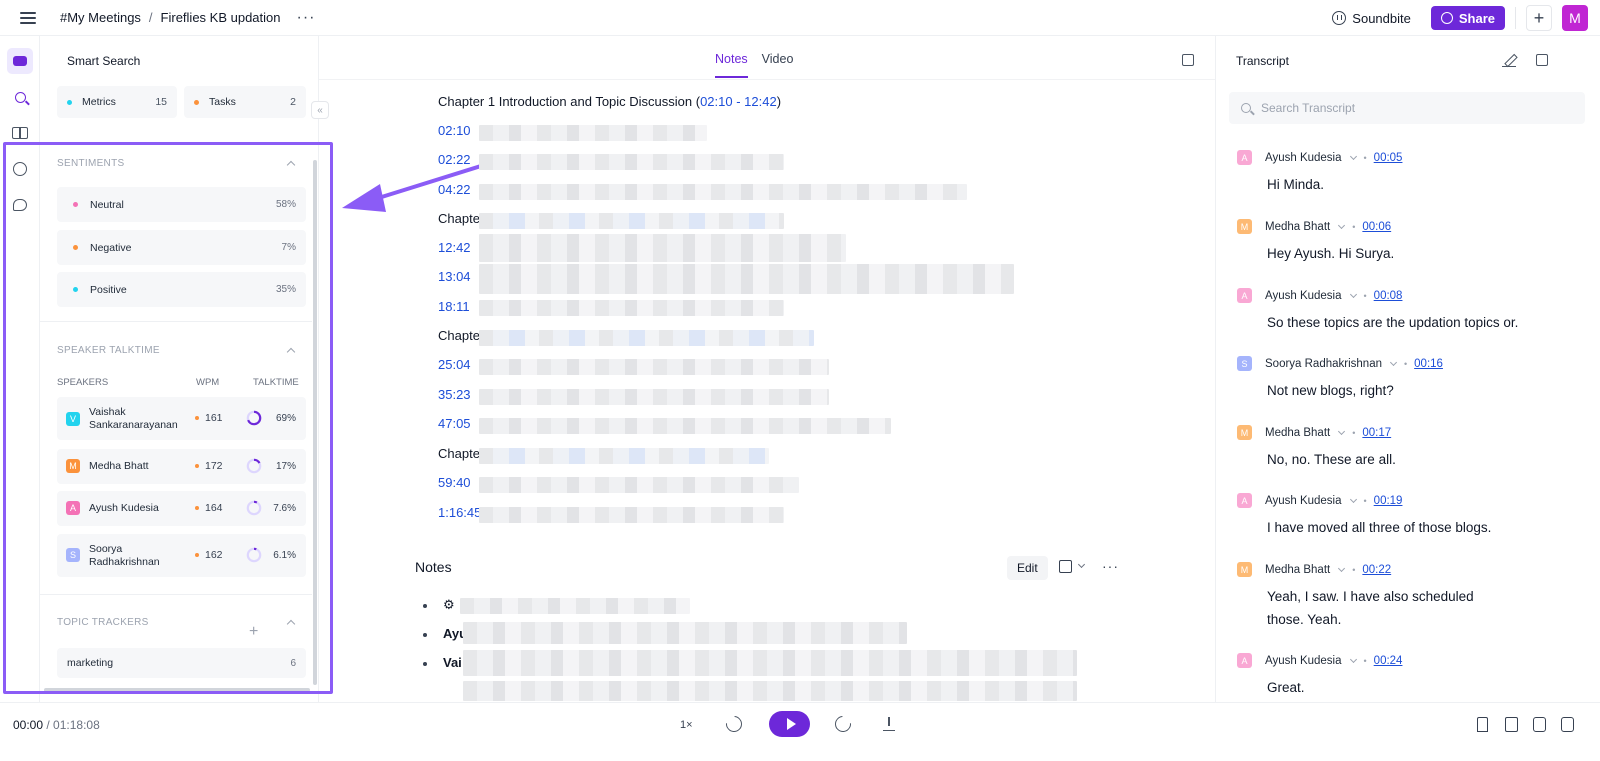 The width and height of the screenshot is (1600, 761). I want to click on note-speaker-prefix: Vai, so click(452, 662).